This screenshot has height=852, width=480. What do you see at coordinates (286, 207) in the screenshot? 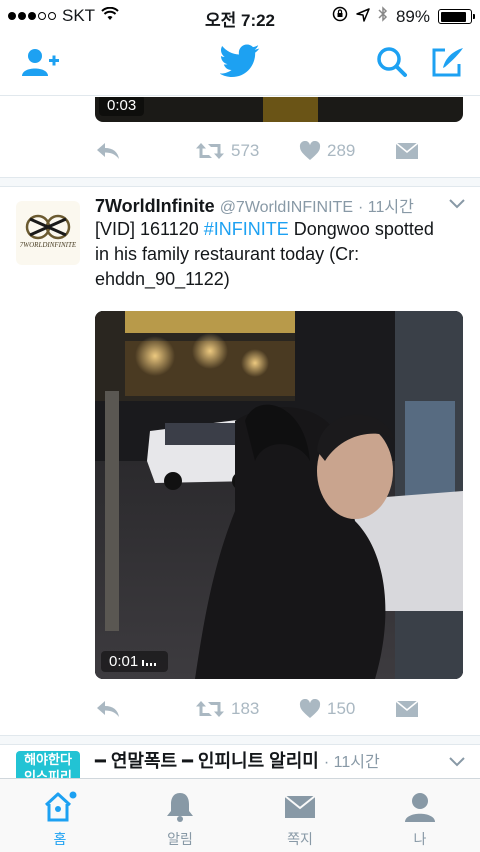
I see `user-handle: @7WorldINFINITE` at bounding box center [286, 207].